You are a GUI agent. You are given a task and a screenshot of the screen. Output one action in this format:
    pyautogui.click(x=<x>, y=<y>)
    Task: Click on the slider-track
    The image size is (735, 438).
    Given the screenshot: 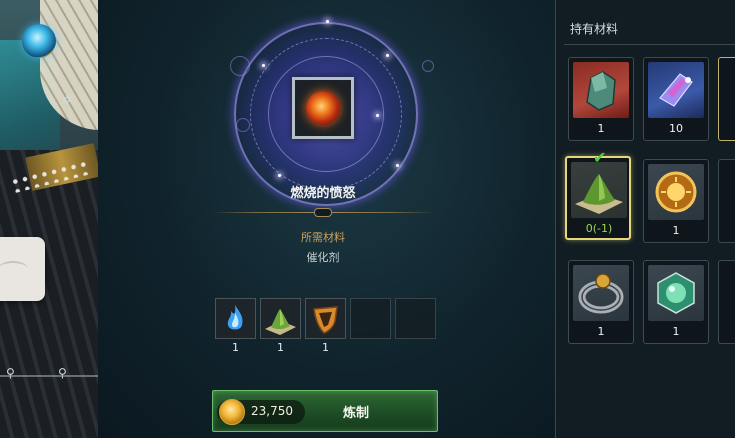 What is the action you would take?
    pyautogui.click(x=49, y=376)
    